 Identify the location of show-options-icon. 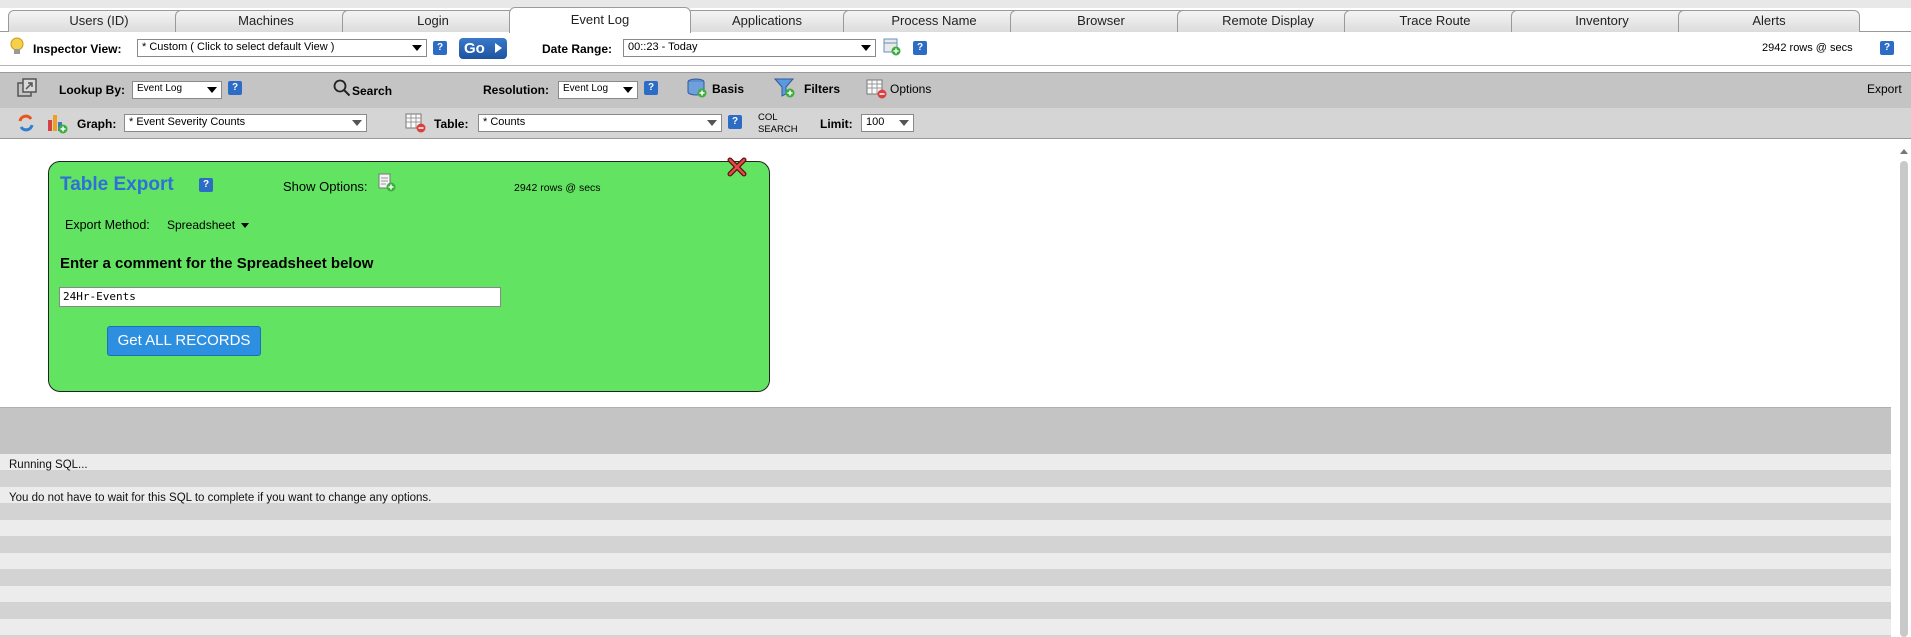
(387, 183).